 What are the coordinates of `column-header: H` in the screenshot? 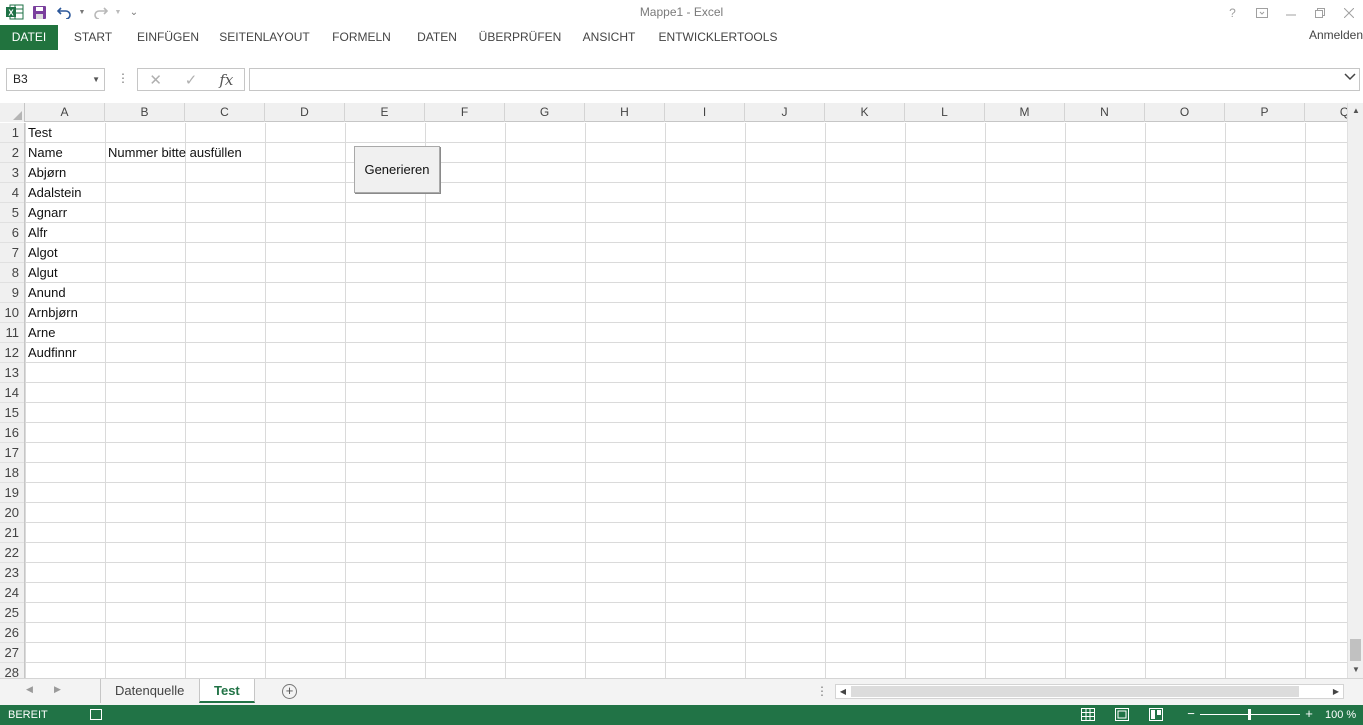 It's located at (625, 112).